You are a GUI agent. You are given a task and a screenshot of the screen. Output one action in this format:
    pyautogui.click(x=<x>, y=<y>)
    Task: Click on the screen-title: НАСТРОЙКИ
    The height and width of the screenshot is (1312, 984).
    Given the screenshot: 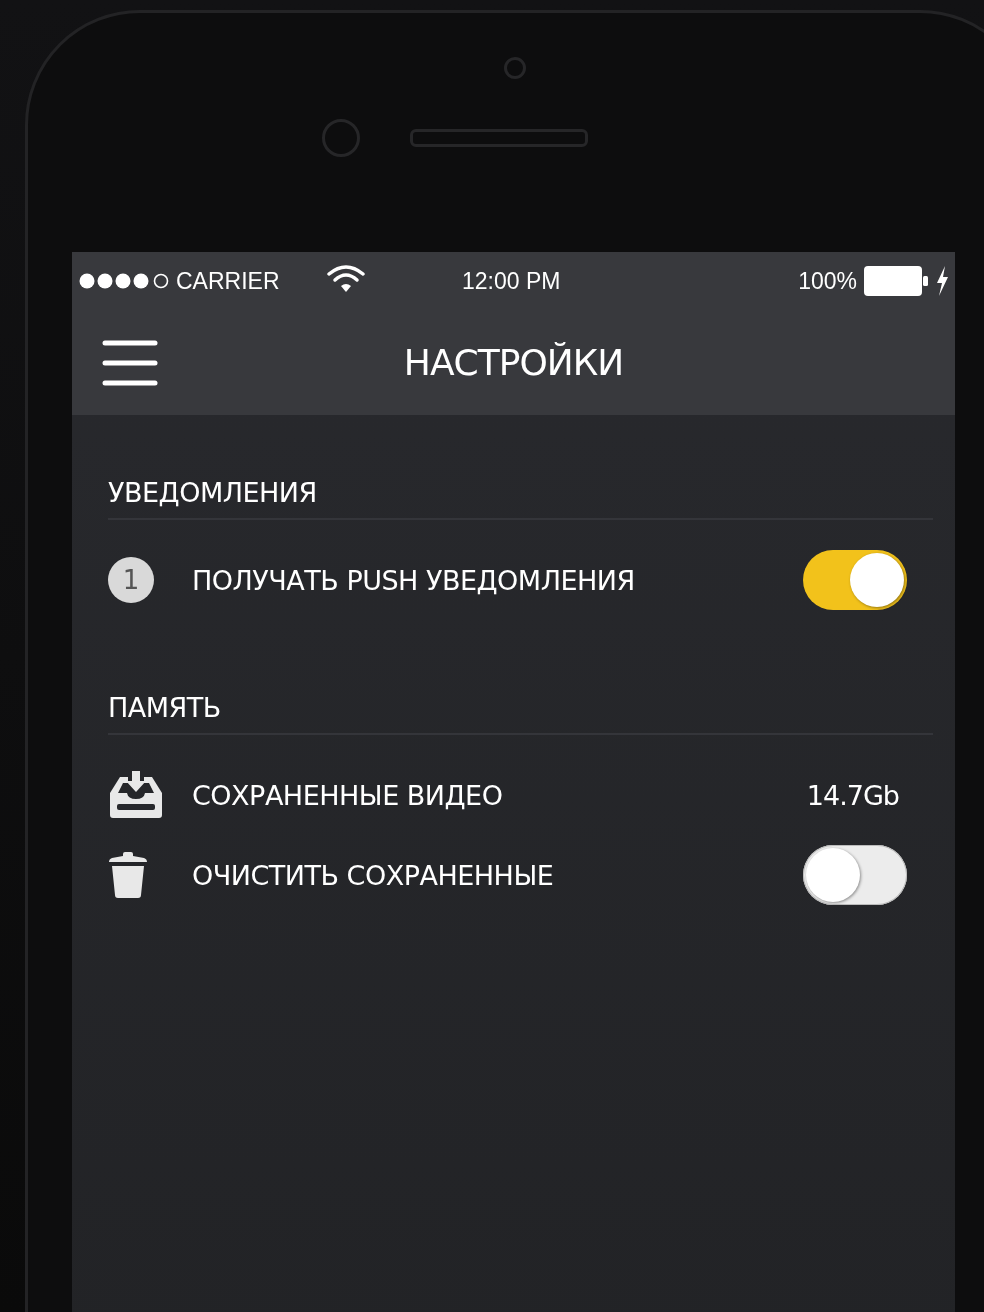 What is the action you would take?
    pyautogui.click(x=513, y=362)
    